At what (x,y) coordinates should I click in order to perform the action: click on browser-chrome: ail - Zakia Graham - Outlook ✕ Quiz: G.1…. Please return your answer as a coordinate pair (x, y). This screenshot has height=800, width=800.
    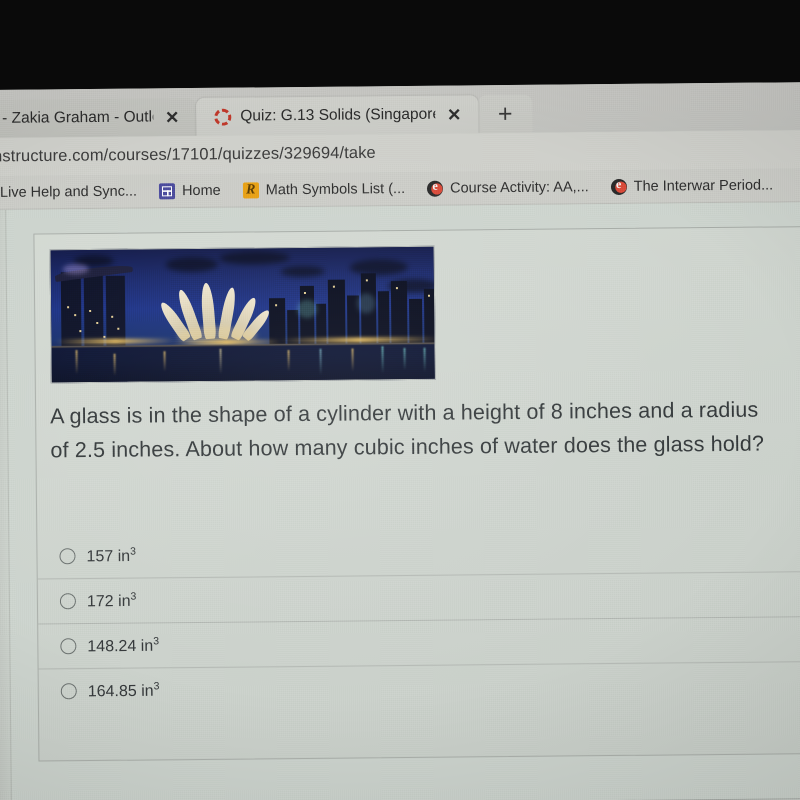
    Looking at the image, I should click on (400, 110).